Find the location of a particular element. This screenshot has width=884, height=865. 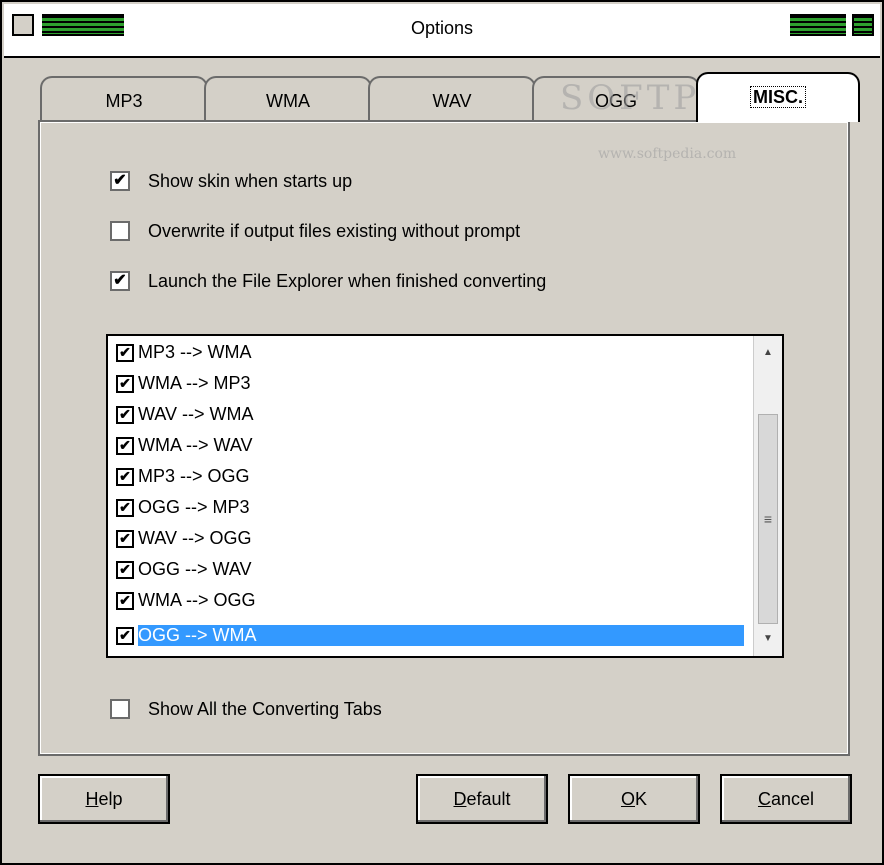

option-show-skin: Show skin when starts up is located at coordinates (231, 181).